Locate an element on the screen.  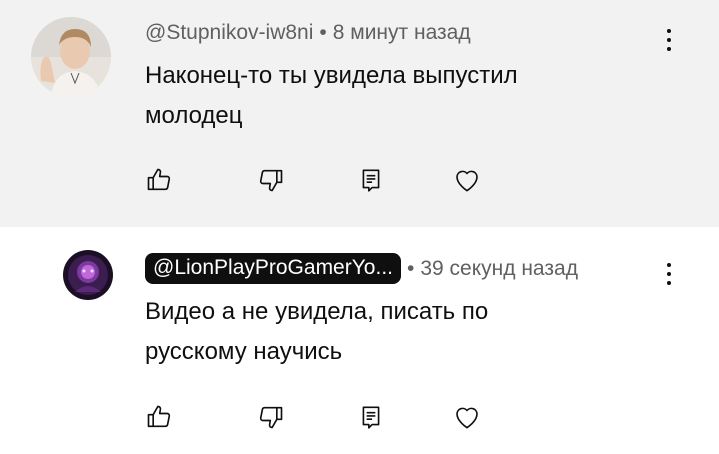
comment-time: 39 секунд назад is located at coordinates (499, 268).